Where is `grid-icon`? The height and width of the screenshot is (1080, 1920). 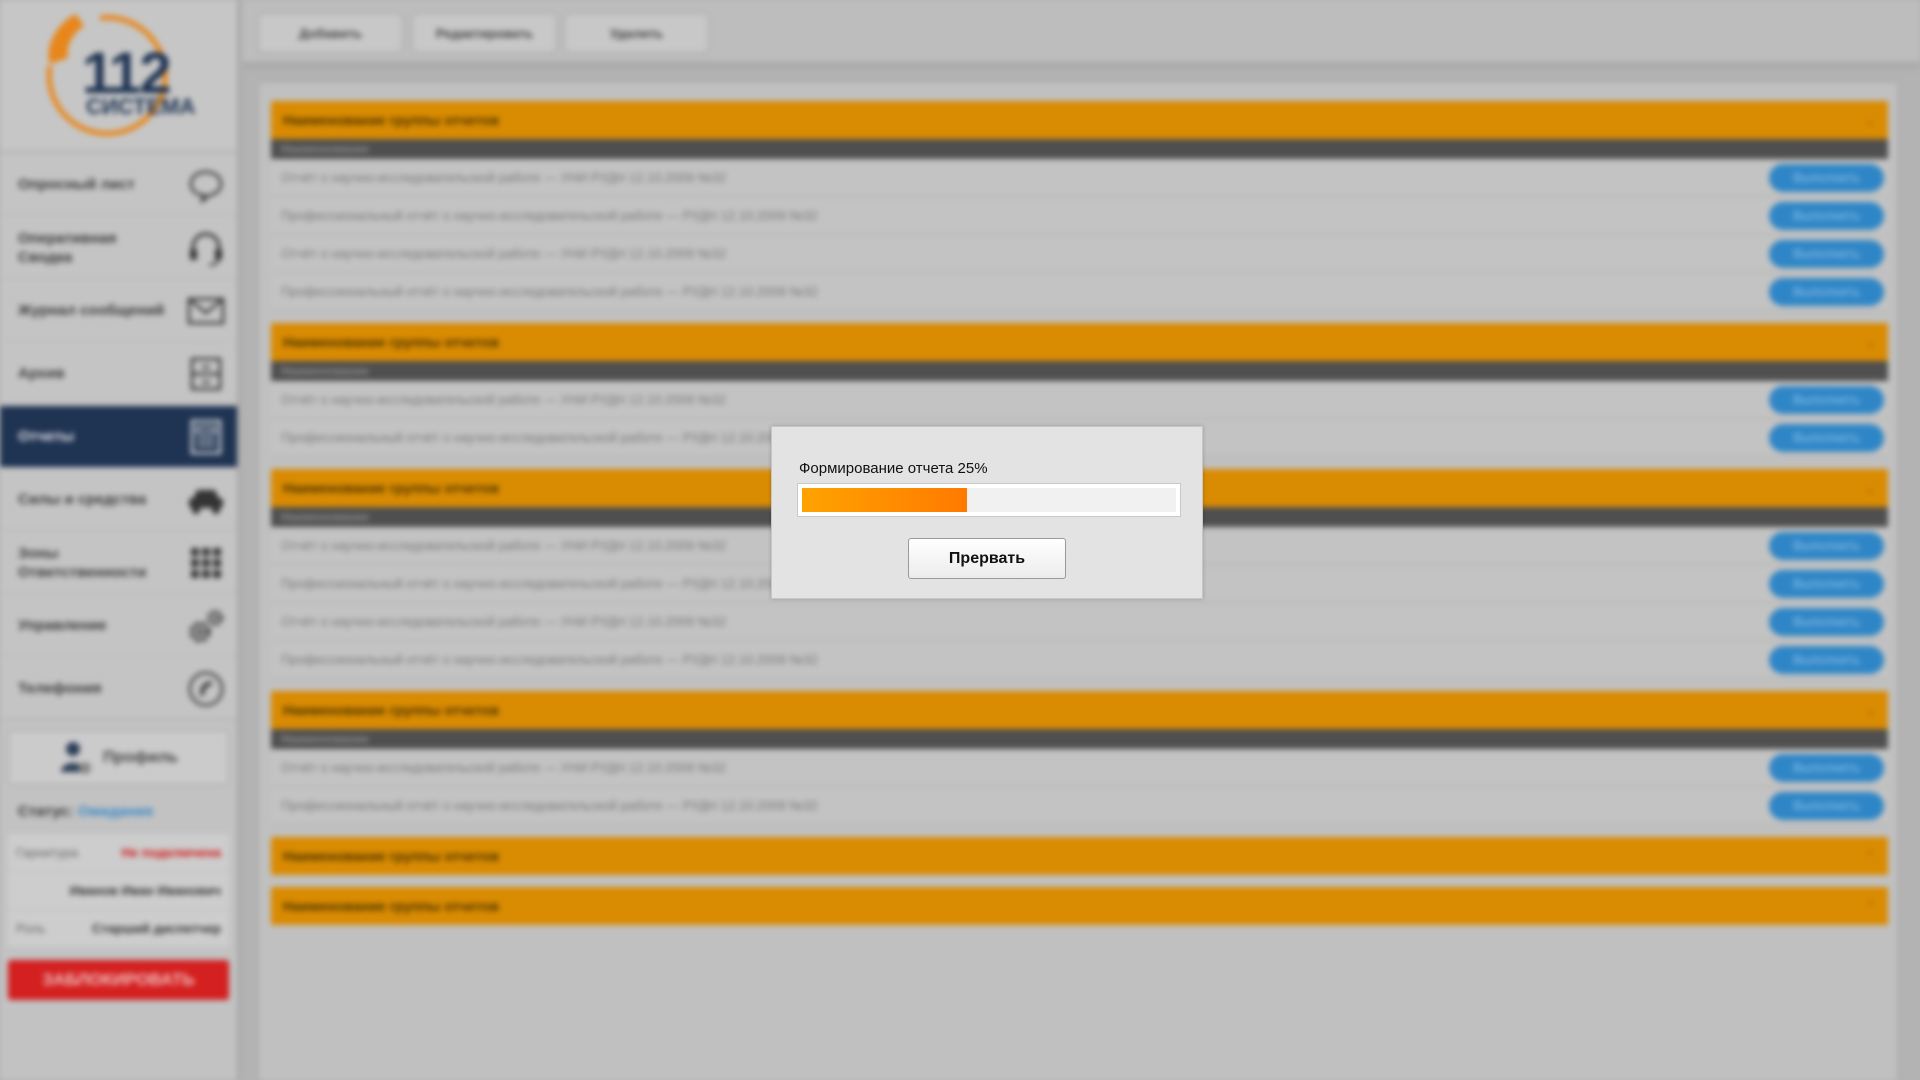
grid-icon is located at coordinates (206, 563).